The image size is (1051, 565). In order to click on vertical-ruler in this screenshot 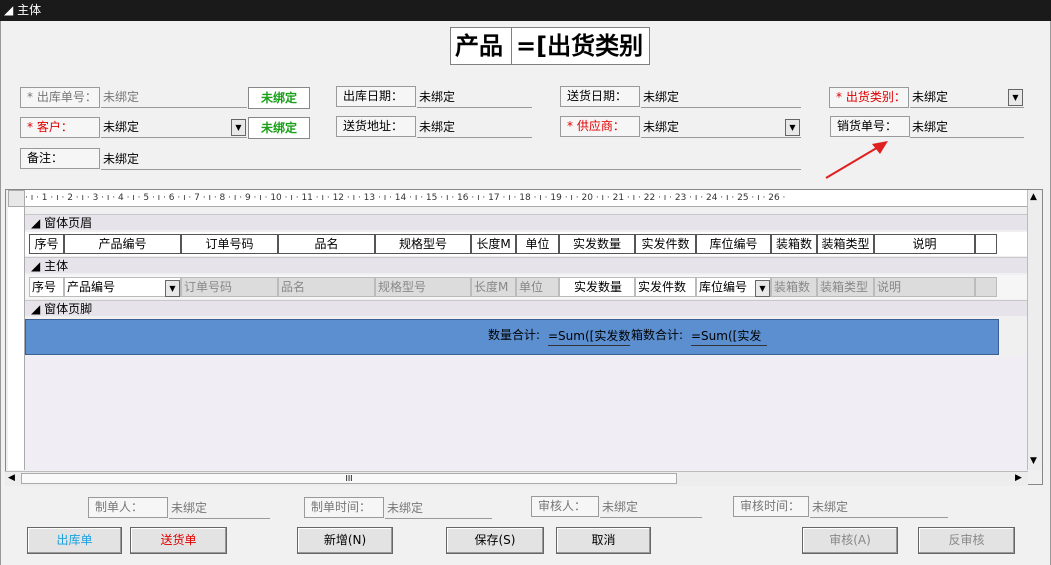, I will do `click(16, 338)`.